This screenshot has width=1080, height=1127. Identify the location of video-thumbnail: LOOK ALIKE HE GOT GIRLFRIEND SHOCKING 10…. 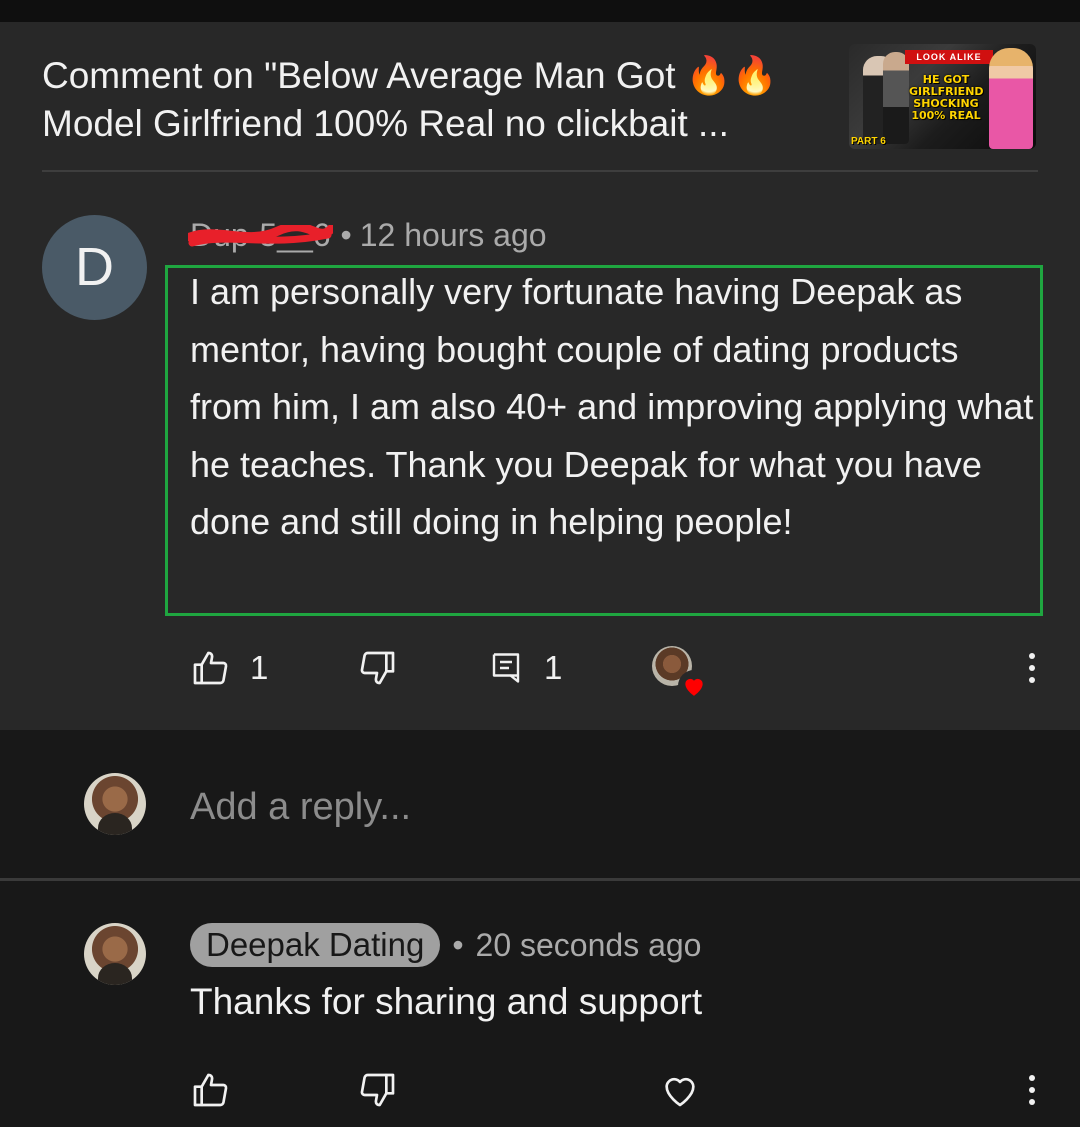
(942, 96).